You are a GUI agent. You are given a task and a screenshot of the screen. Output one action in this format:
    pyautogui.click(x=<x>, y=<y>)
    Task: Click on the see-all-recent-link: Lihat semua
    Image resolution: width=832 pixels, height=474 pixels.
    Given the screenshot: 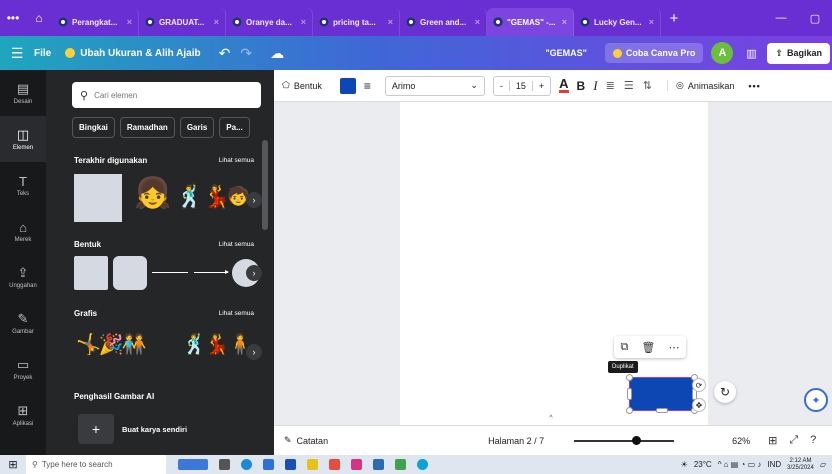 What is the action you would take?
    pyautogui.click(x=236, y=160)
    